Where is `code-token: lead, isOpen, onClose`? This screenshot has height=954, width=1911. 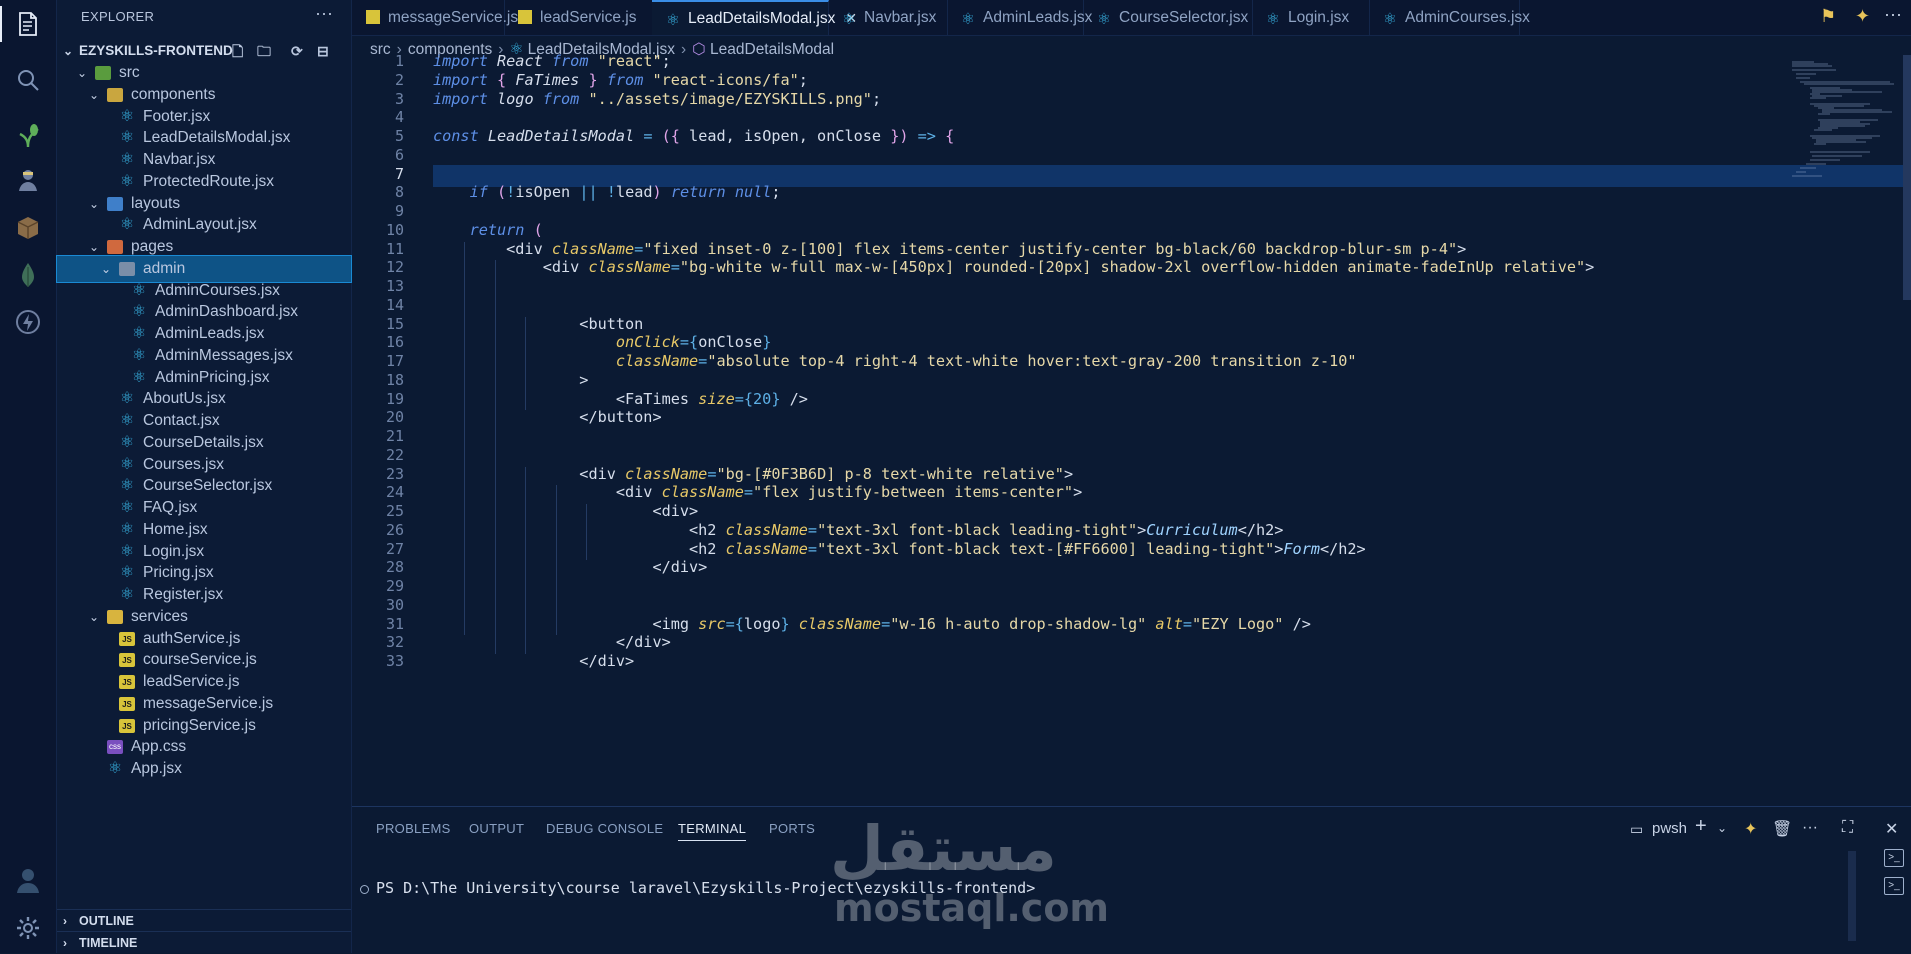
code-token: lead, isOpen, onClose is located at coordinates (790, 136).